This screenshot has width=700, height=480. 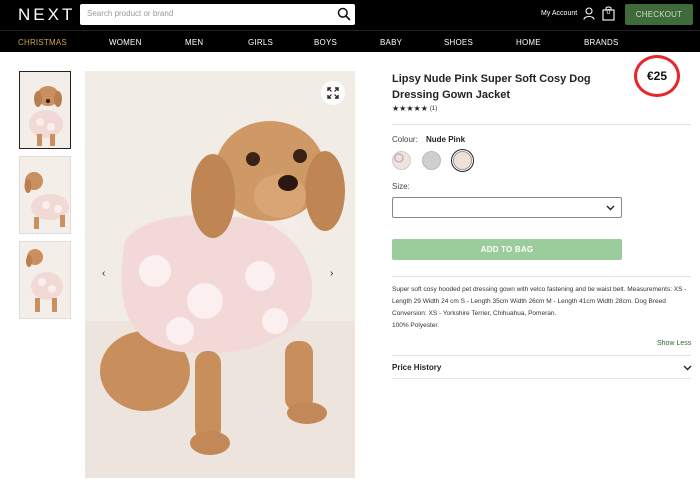 What do you see at coordinates (217, 14) in the screenshot?
I see `search-bar: Search product or brand` at bounding box center [217, 14].